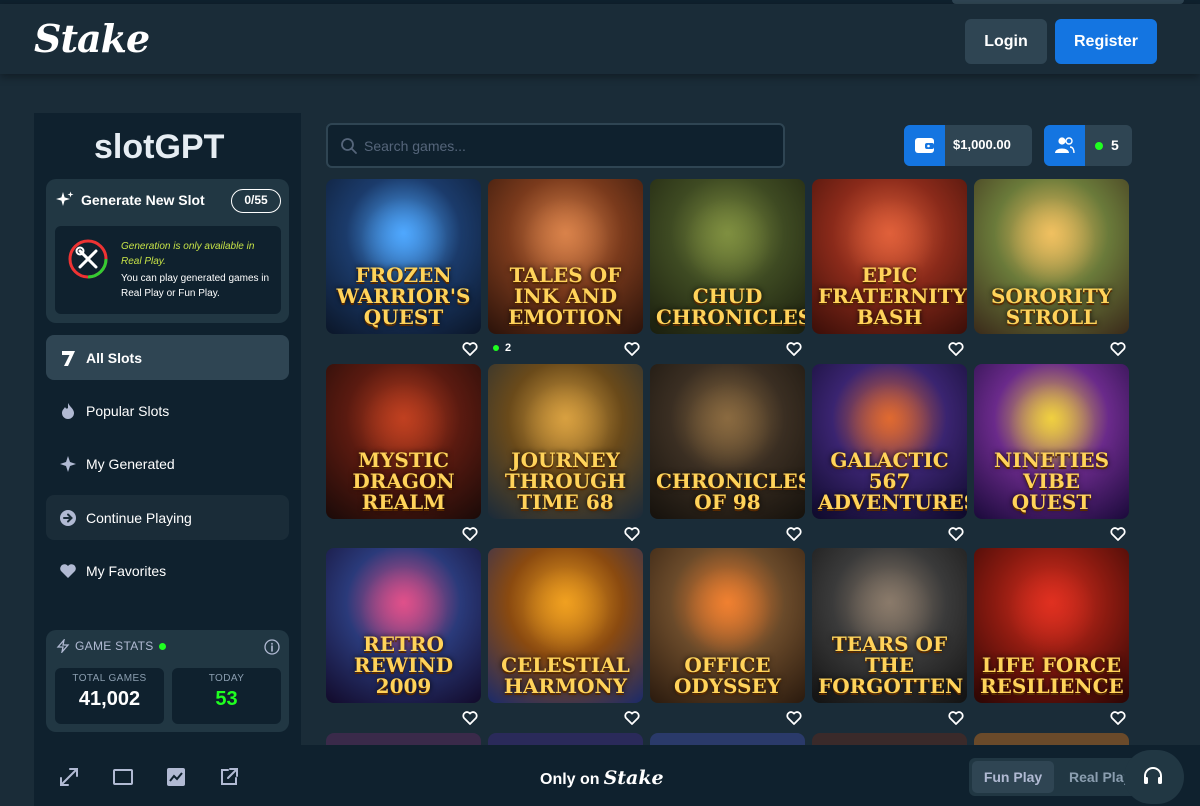  Describe the element at coordinates (256, 201) in the screenshot. I see `generate-count-badge: 0/55` at that location.